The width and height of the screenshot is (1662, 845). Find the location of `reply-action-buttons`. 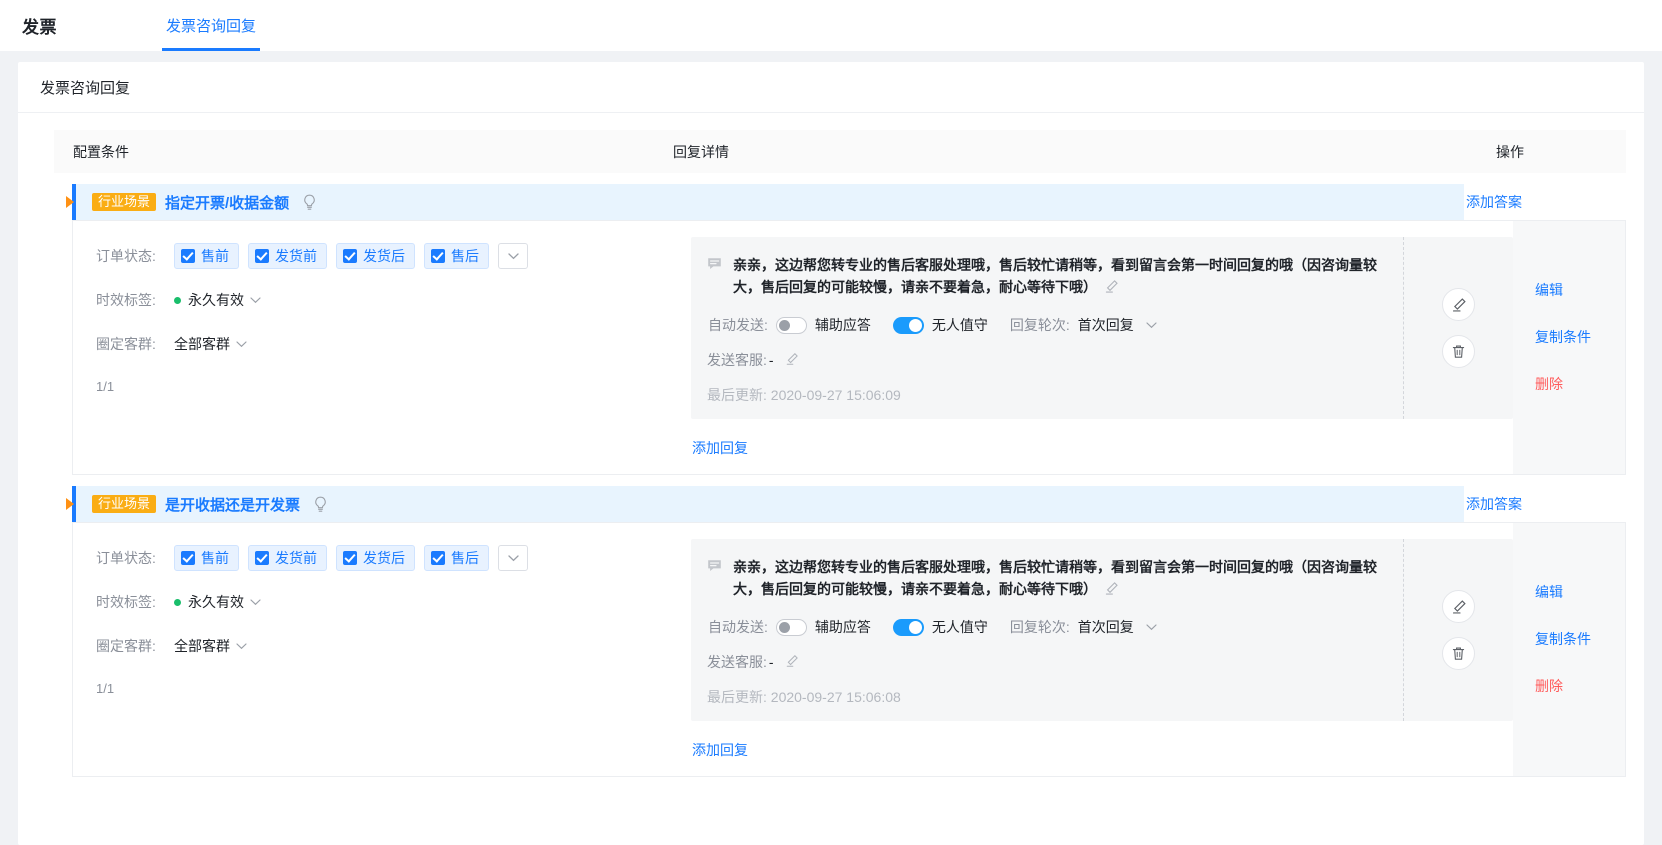

reply-action-buttons is located at coordinates (1458, 630).